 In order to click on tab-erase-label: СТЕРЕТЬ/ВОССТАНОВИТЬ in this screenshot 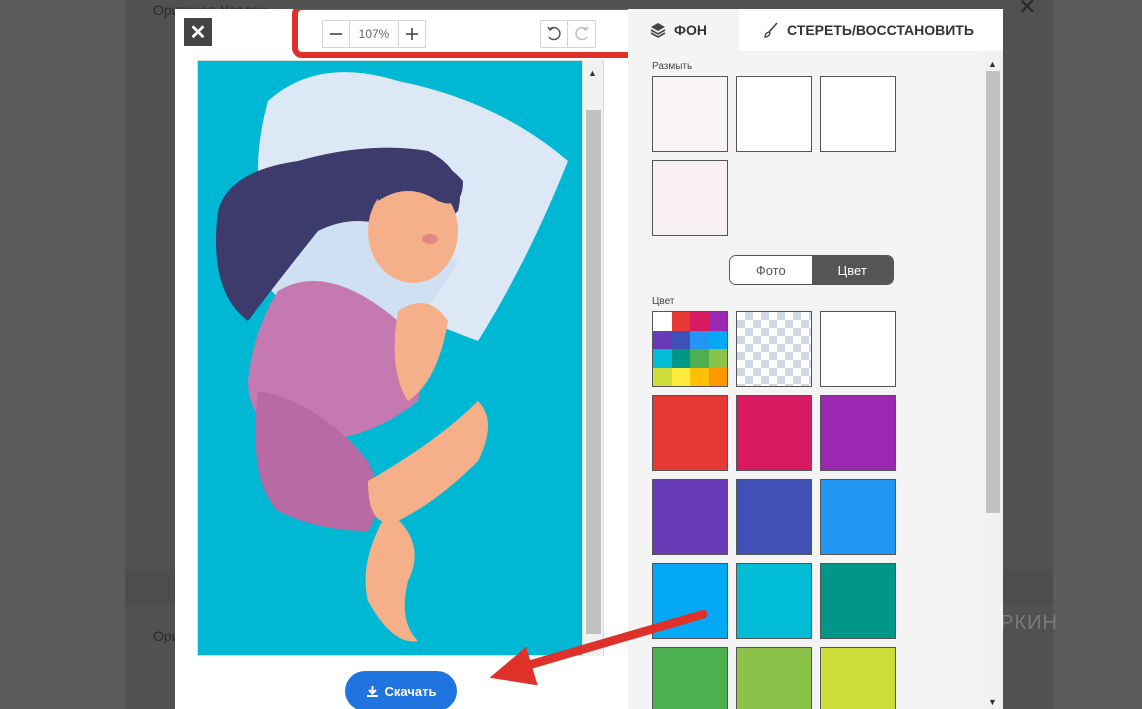, I will do `click(880, 30)`.